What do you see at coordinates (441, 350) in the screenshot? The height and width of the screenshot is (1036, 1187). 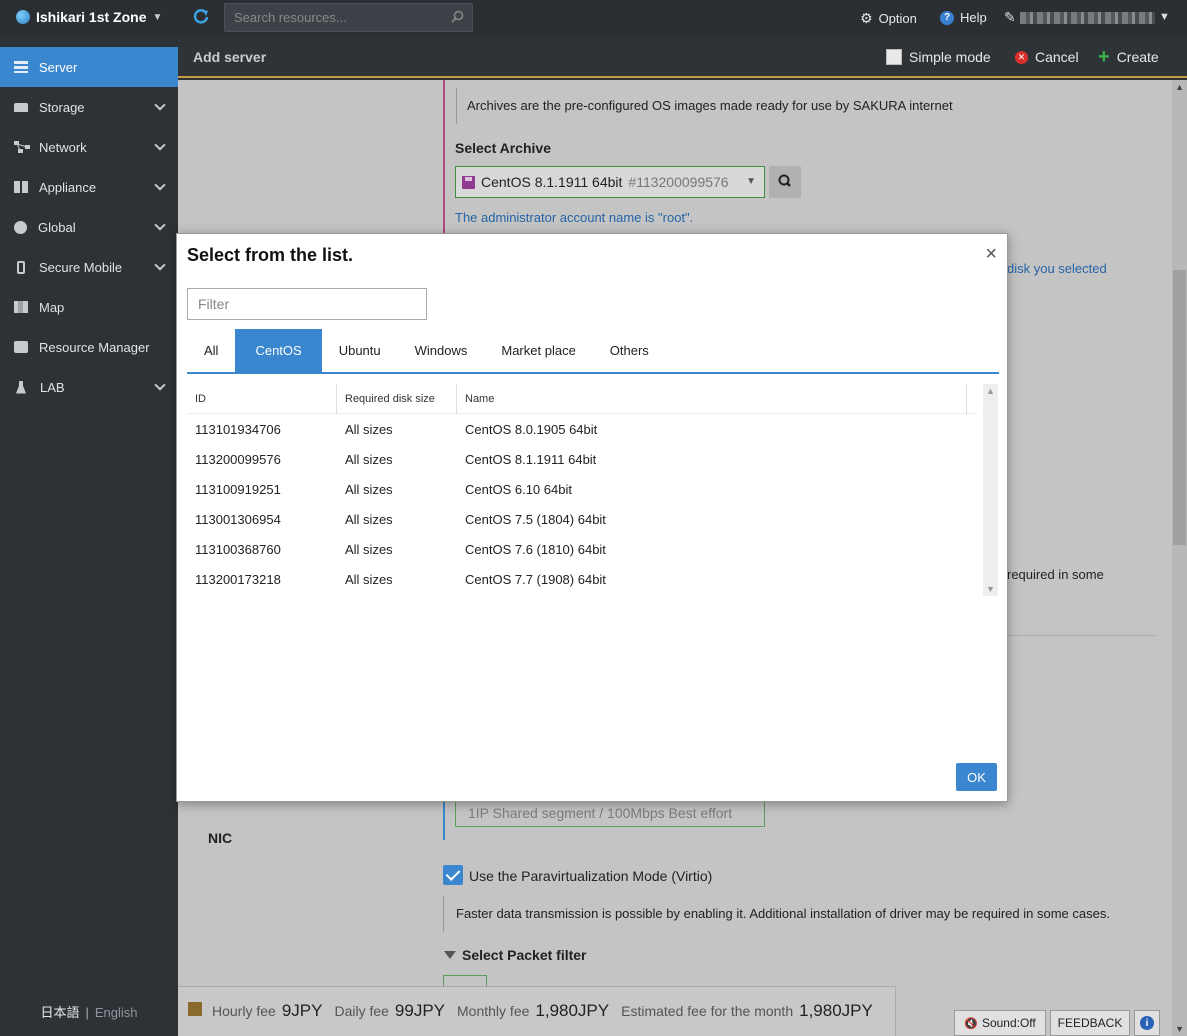 I see `tab-windows: Windows` at bounding box center [441, 350].